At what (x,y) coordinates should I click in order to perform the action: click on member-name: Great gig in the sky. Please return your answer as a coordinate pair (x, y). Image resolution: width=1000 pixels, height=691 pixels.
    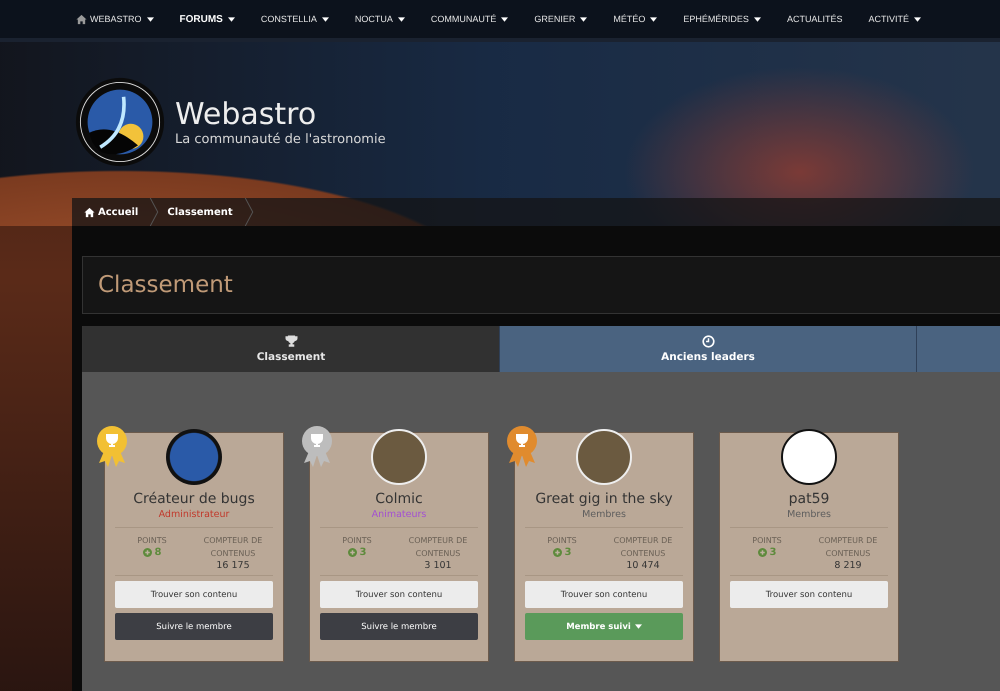
    Looking at the image, I should click on (604, 499).